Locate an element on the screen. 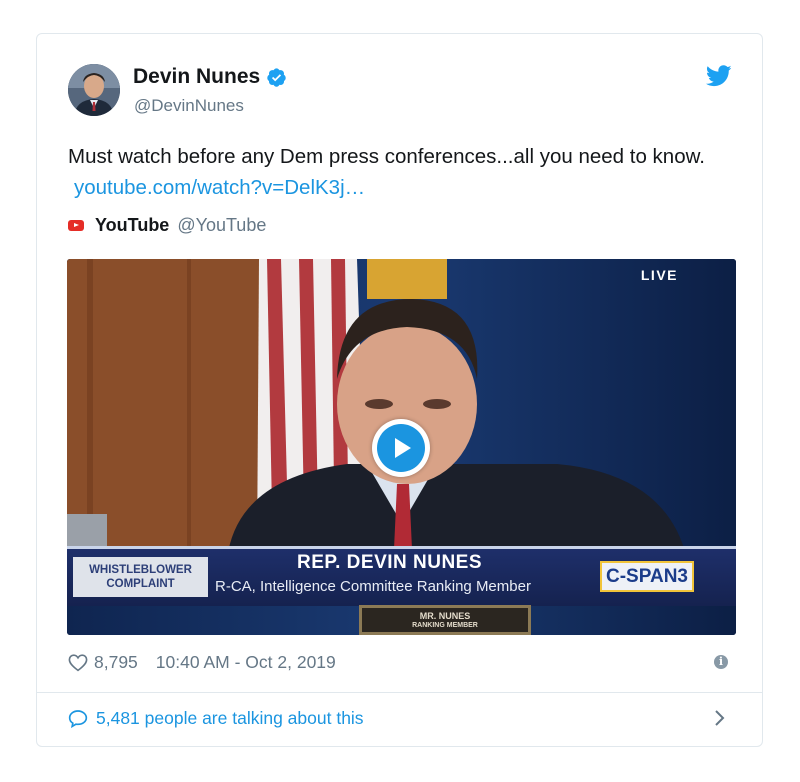 The image size is (800, 782). chyron-tag-line1: WHISTLEBLOWER is located at coordinates (140, 570).